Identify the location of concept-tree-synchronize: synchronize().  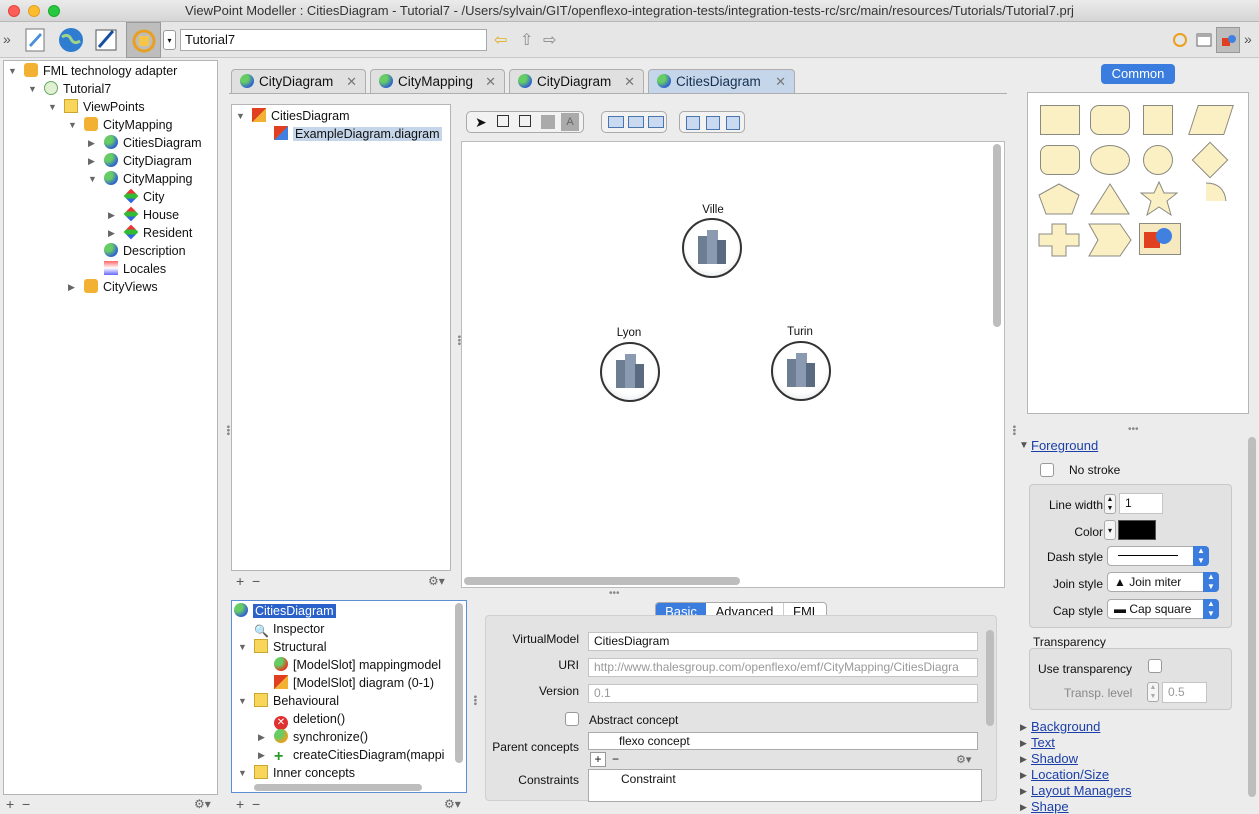
(321, 737).